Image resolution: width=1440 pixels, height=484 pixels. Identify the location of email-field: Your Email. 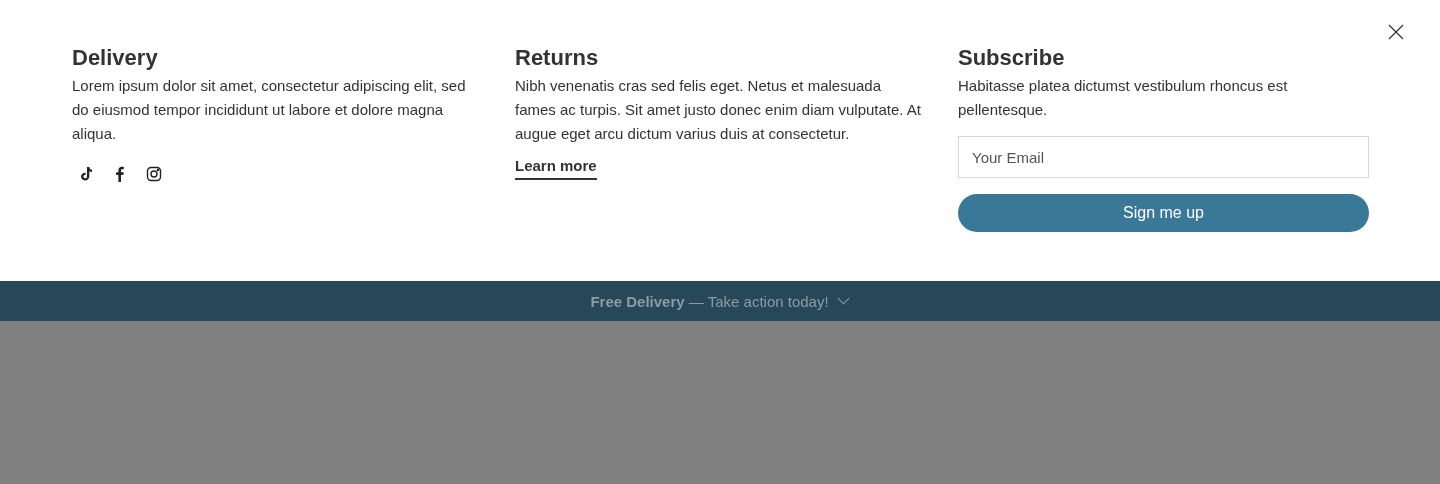
(1163, 157).